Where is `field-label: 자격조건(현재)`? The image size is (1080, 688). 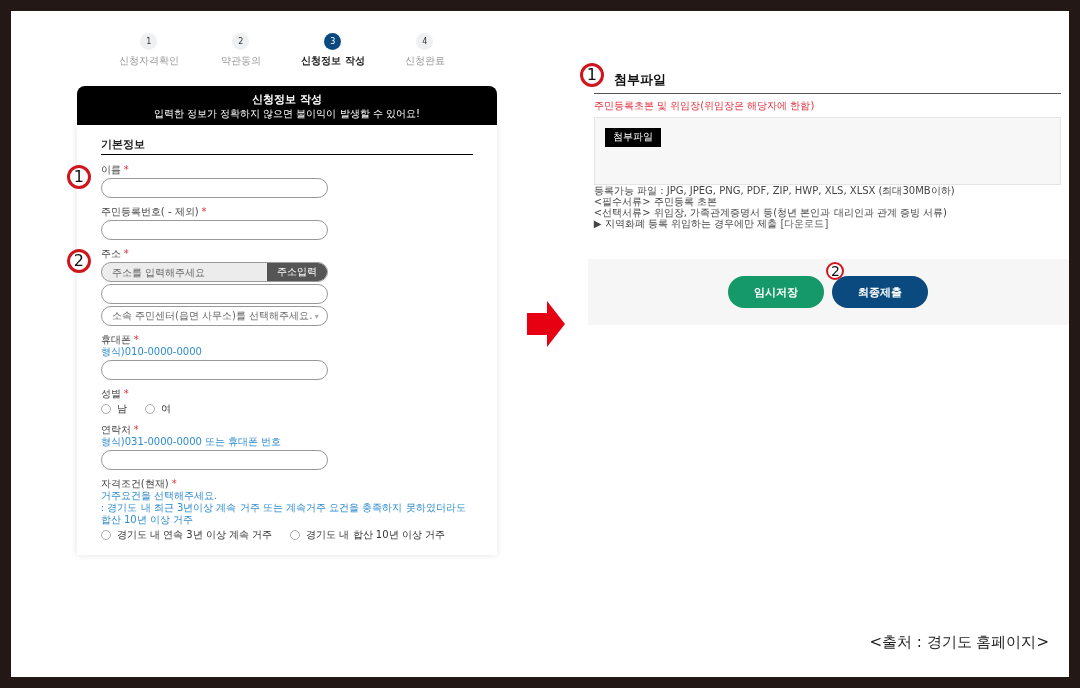
field-label: 자격조건(현재) is located at coordinates (134, 483).